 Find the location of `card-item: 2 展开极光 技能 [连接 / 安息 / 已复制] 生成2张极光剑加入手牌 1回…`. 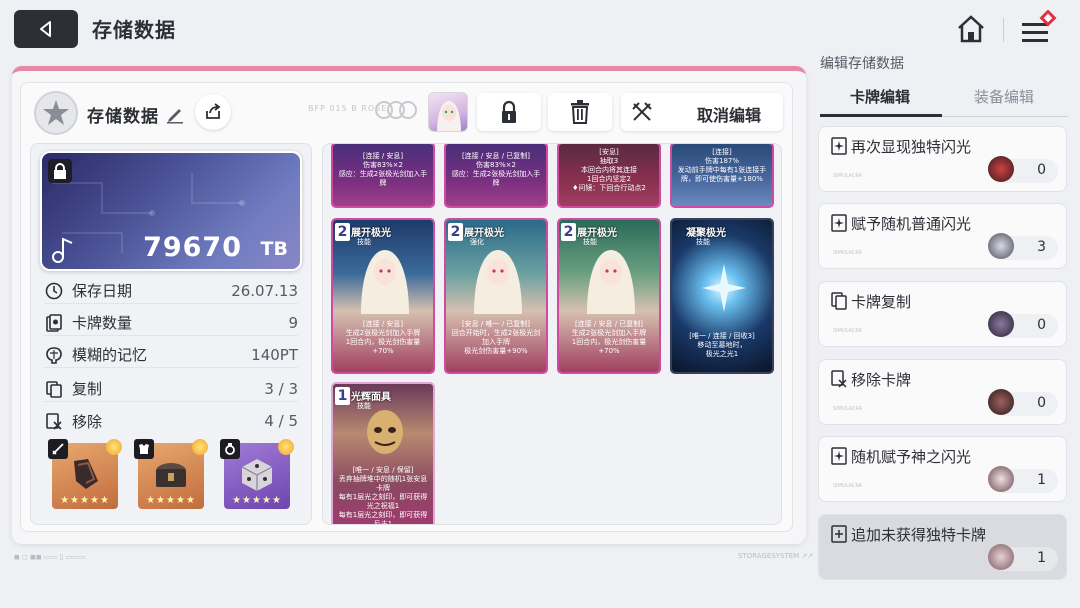

card-item: 2 展开极光 技能 [连接 / 安息 / 已复制] 生成2张极光剑加入手牌 1回… is located at coordinates (609, 296).